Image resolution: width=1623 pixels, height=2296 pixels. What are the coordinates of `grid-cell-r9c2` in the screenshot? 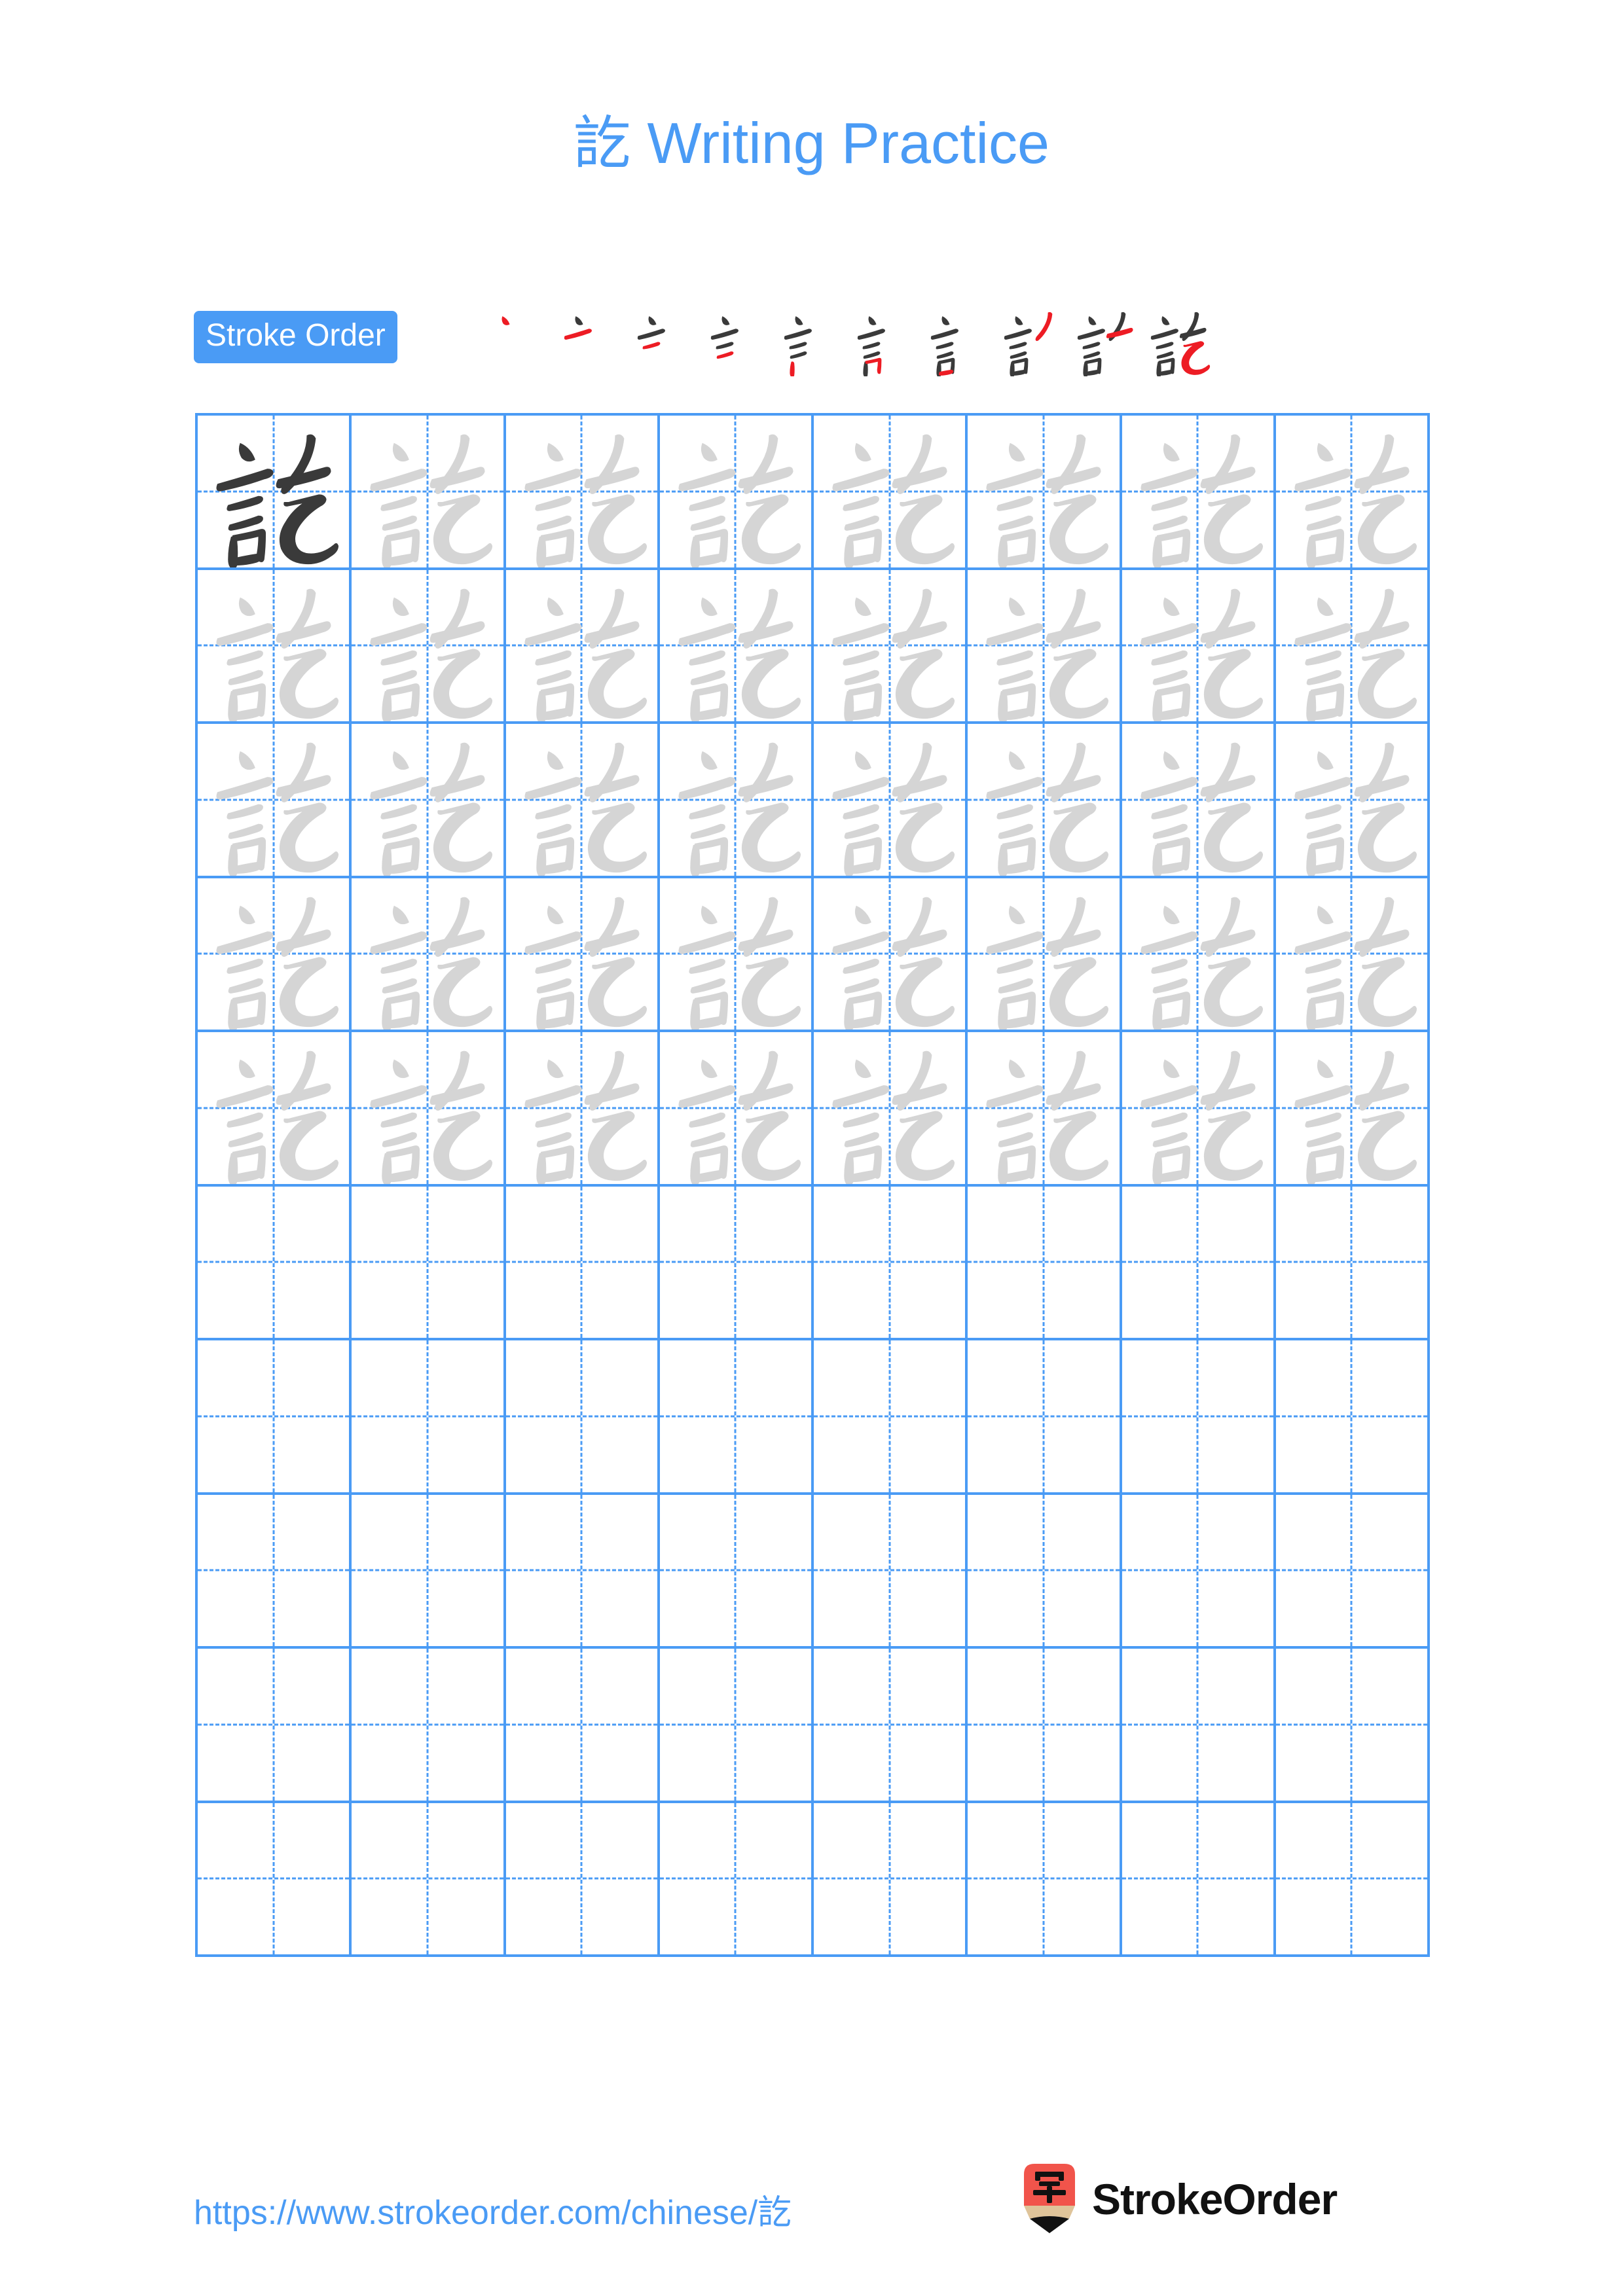 It's located at (429, 1726).